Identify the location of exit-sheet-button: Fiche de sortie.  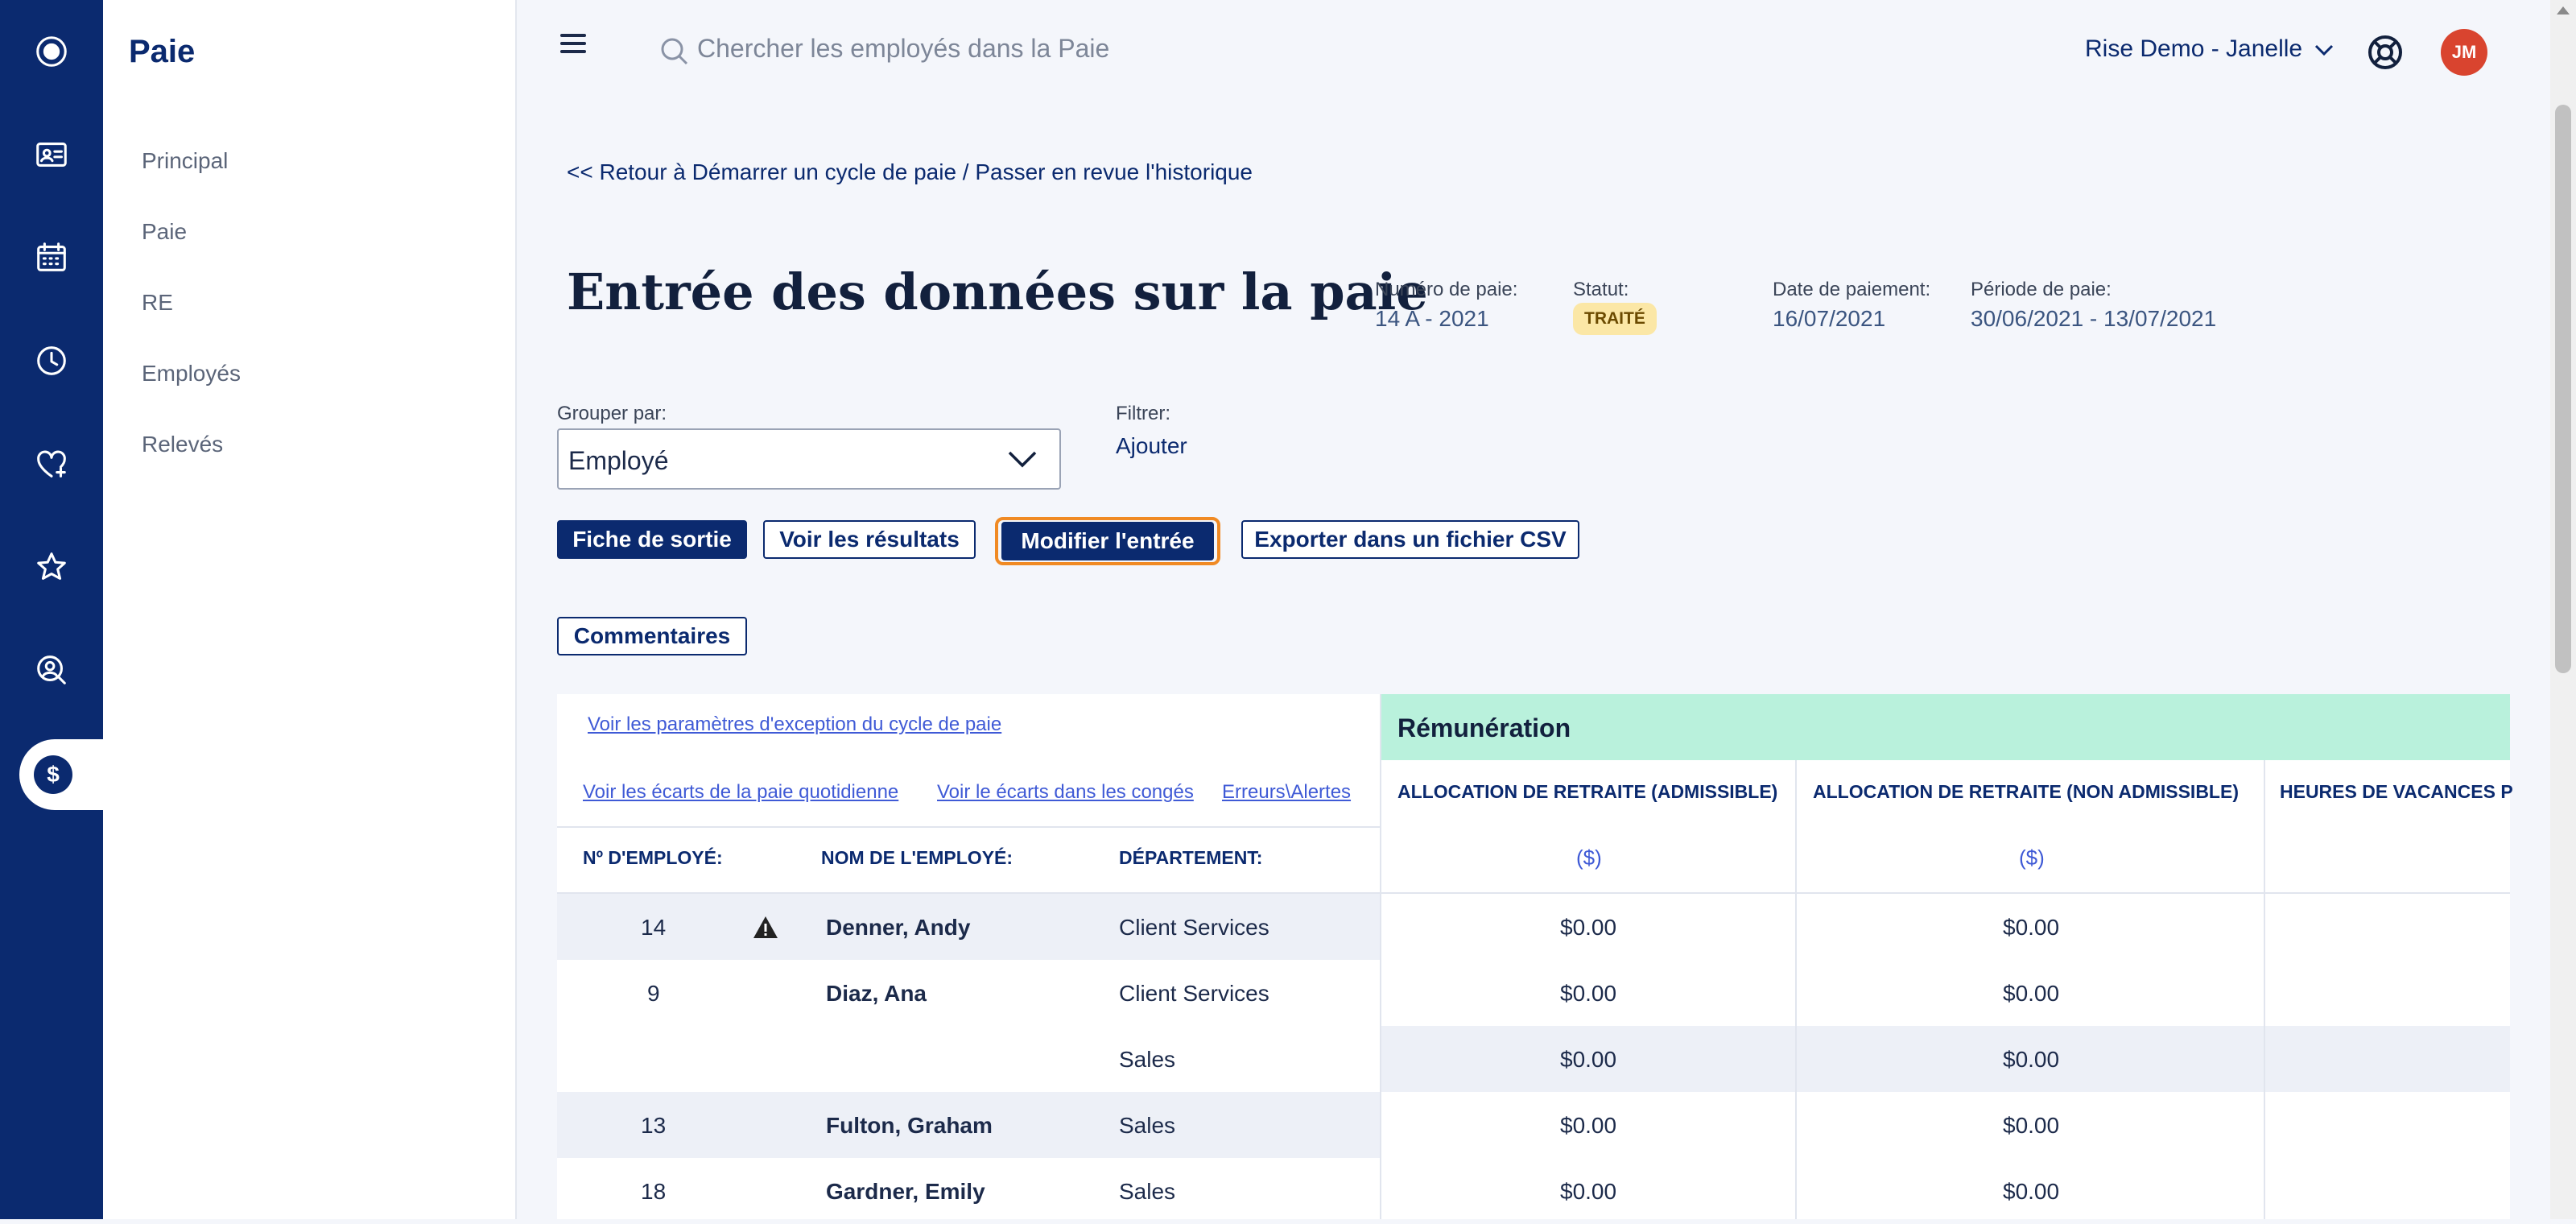
(652, 539).